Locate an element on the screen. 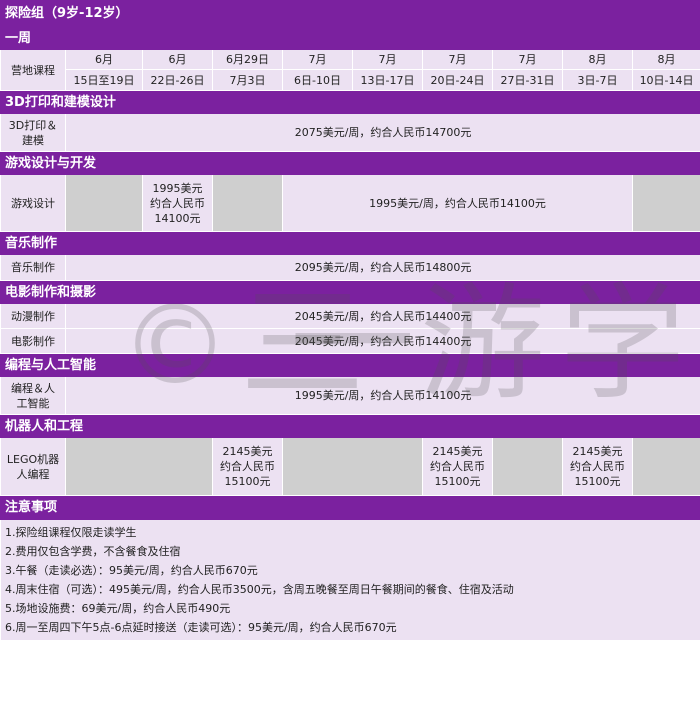 This screenshot has height=705, width=700. section-title: 游戏设计与开发 is located at coordinates (350, 163).